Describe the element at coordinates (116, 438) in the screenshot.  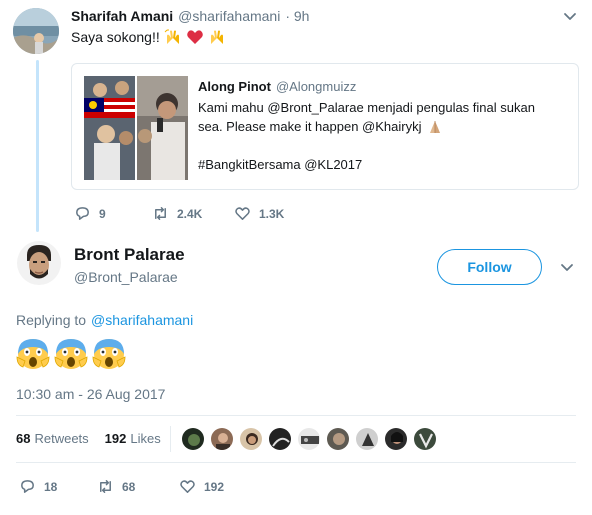
I see `likes-stat-count: 192` at that location.